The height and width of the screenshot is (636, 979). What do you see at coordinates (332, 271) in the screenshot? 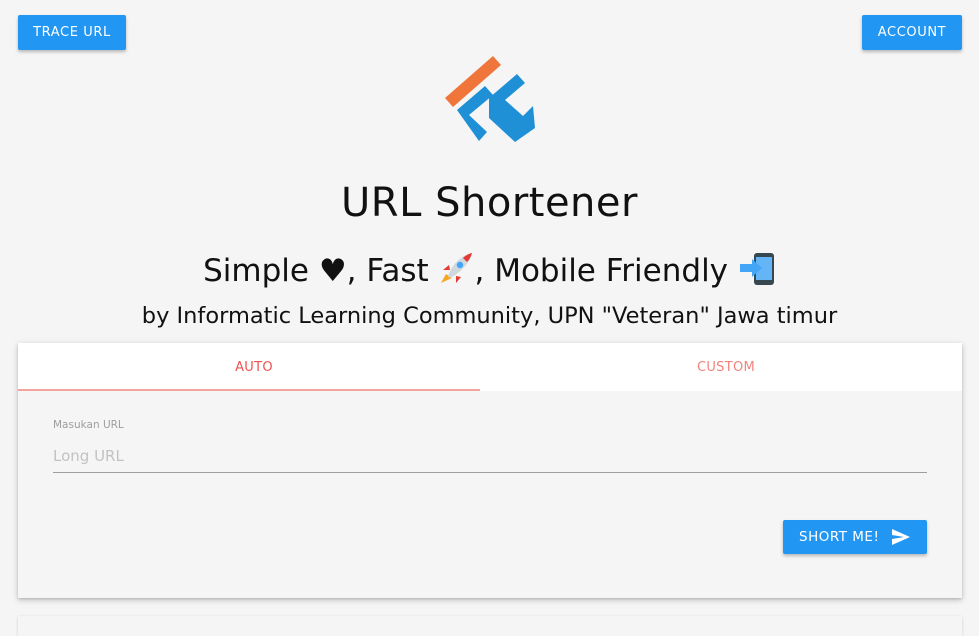
I see `heart-icon: ♥` at bounding box center [332, 271].